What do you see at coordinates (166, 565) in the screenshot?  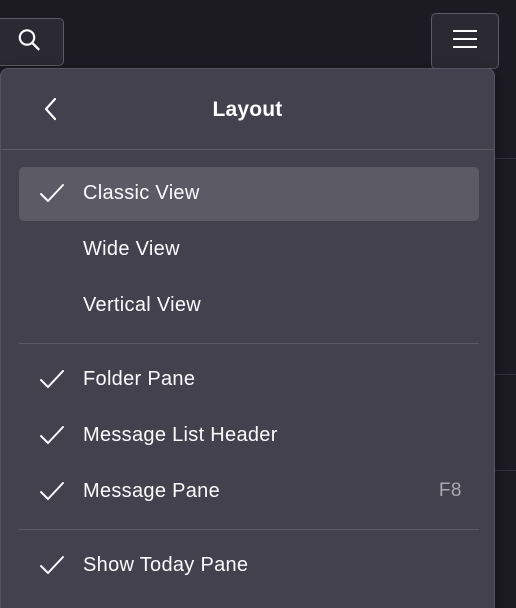 I see `menu-item-label: Show Today Pane` at bounding box center [166, 565].